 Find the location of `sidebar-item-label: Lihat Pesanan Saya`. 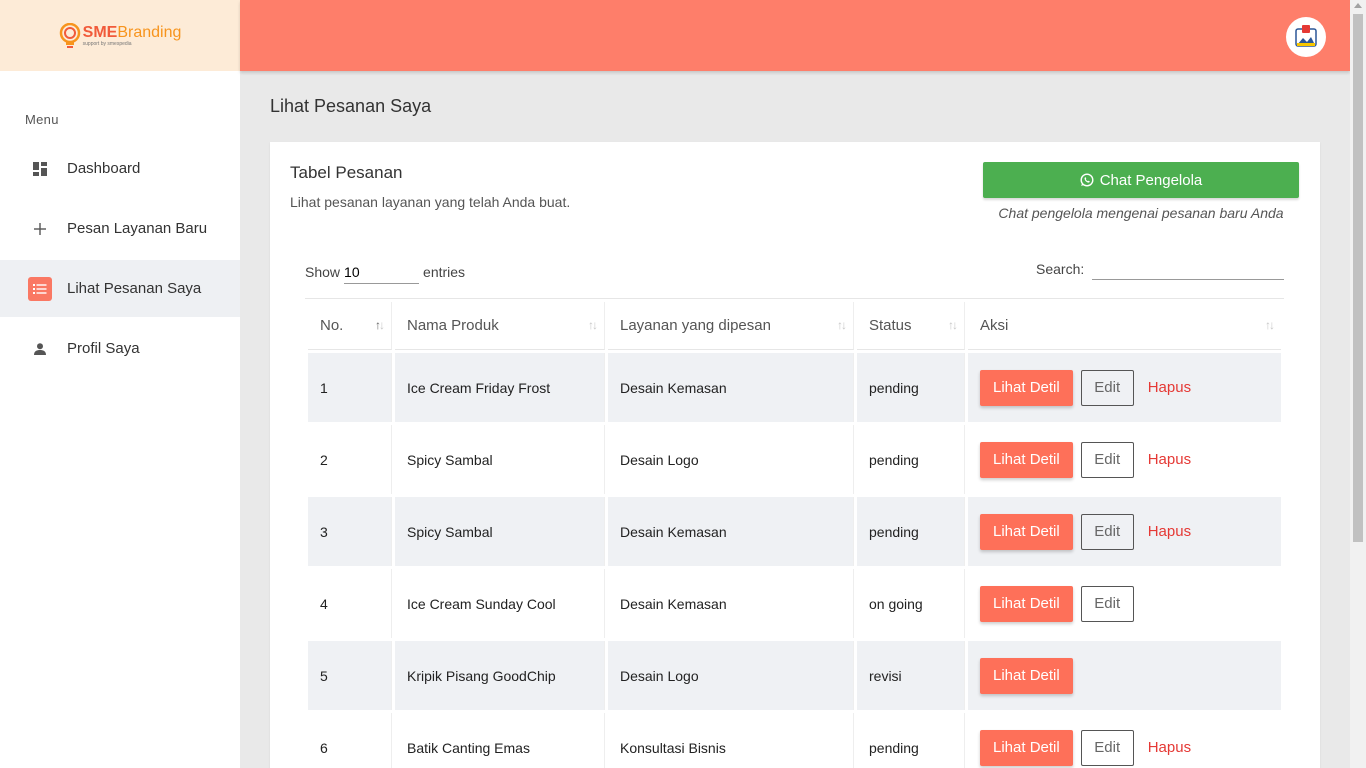

sidebar-item-label: Lihat Pesanan Saya is located at coordinates (134, 288).